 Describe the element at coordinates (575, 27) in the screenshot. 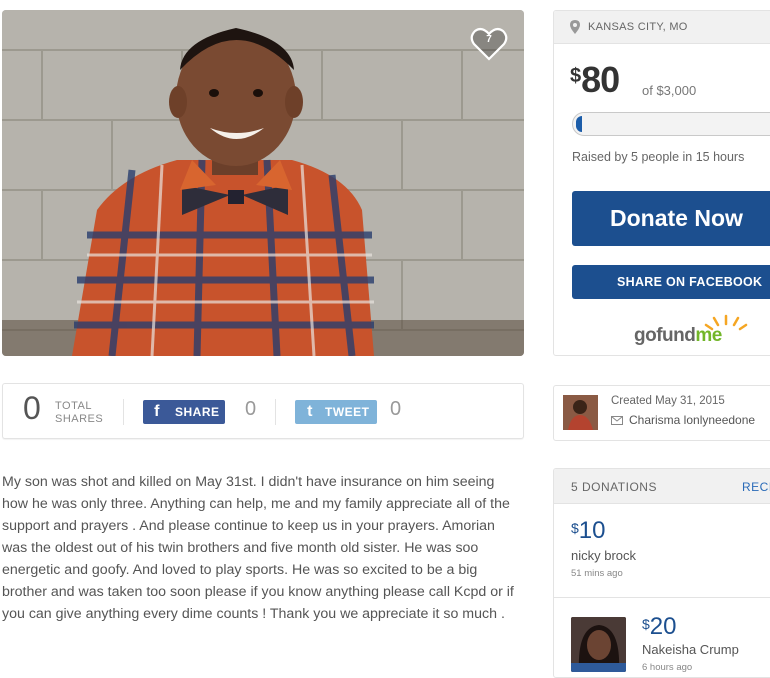

I see `map-pin-icon` at that location.